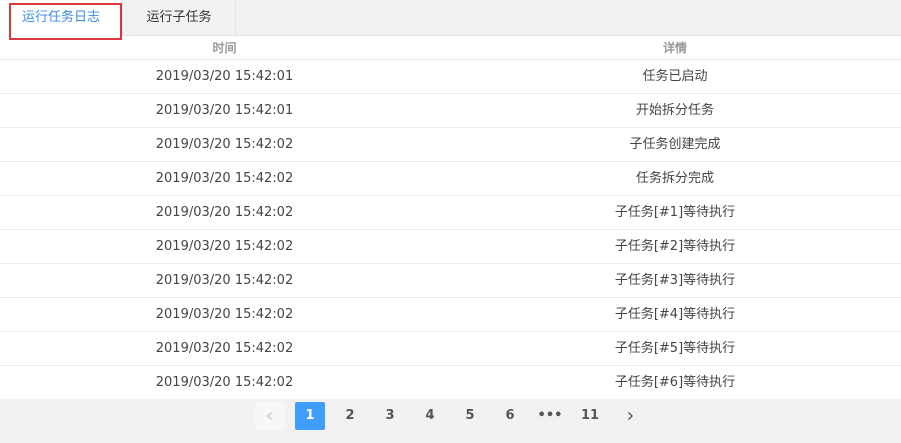  I want to click on detail-cell: 开始拆分任务, so click(674, 110).